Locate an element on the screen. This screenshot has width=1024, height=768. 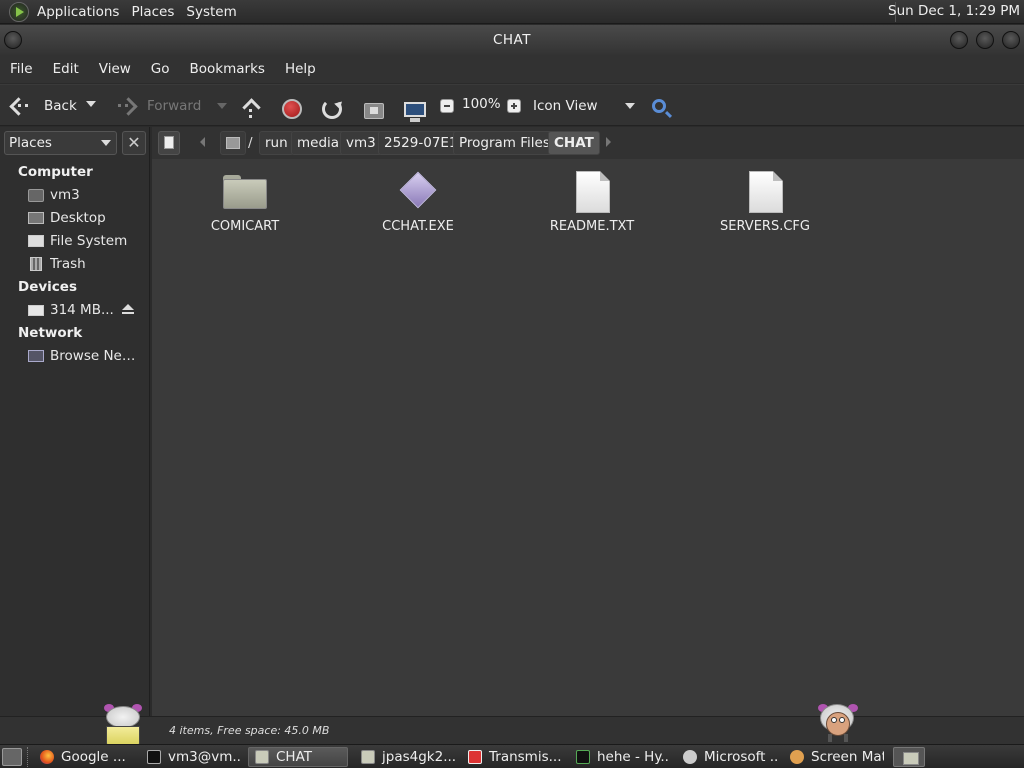
file-item-comicart: COMICART is located at coordinates (245, 201).